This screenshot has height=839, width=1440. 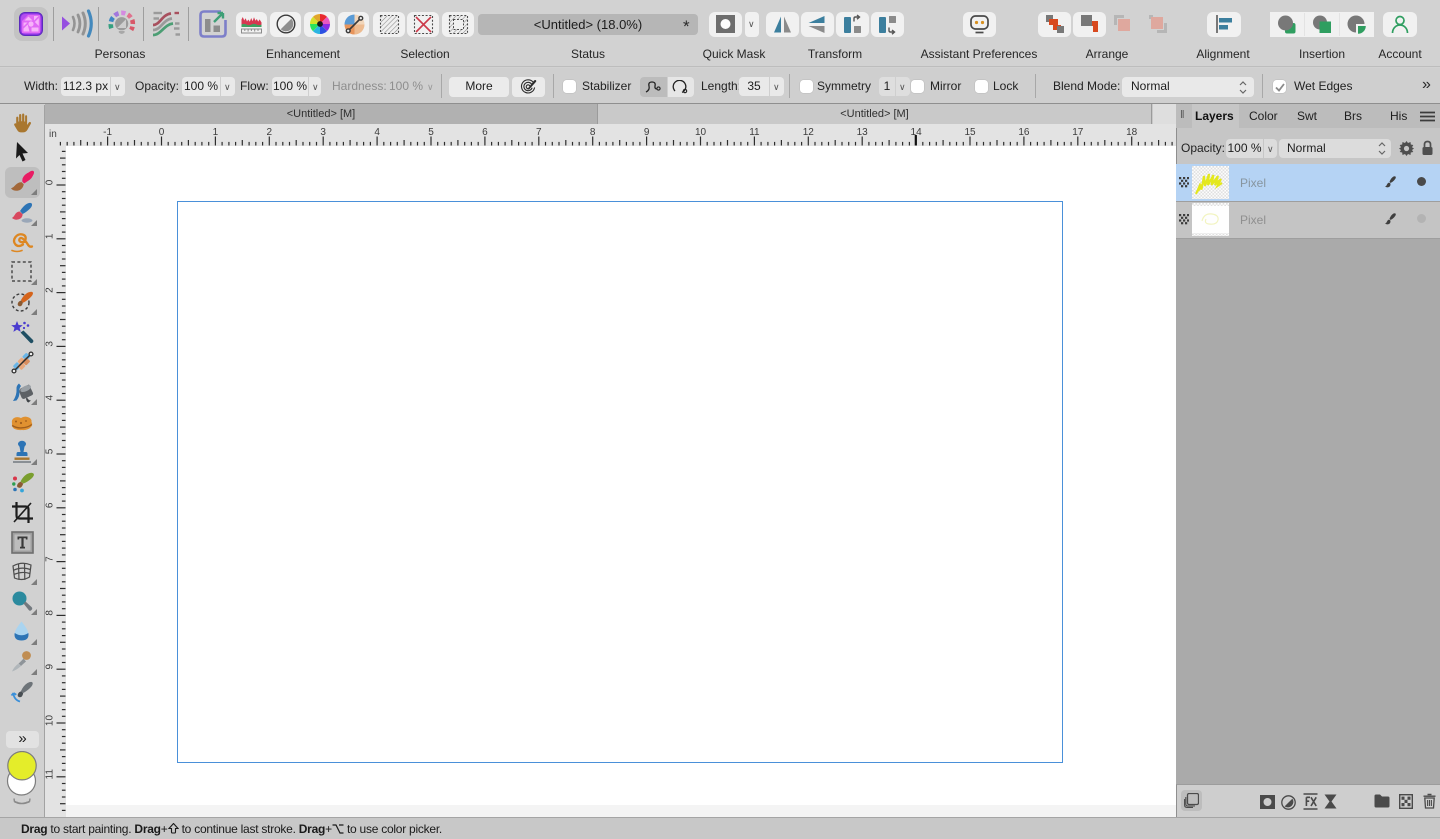 What do you see at coordinates (1024, 132) in the screenshot?
I see `svg-text: 16` at bounding box center [1024, 132].